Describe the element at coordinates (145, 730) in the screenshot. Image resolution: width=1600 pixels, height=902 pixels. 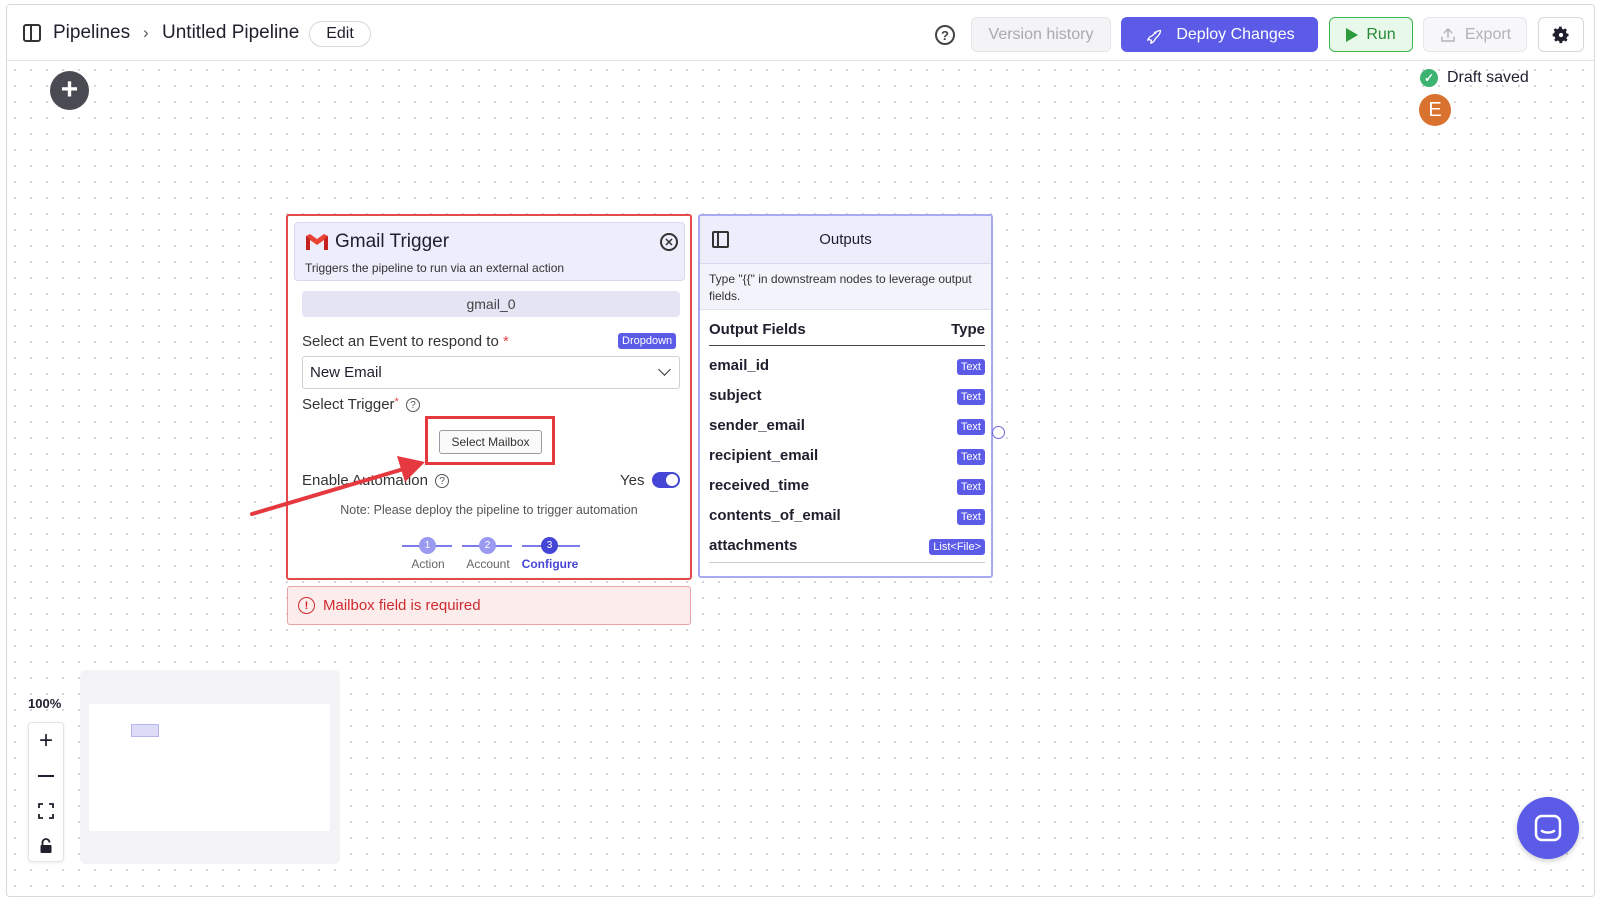
I see `minimap-node` at that location.